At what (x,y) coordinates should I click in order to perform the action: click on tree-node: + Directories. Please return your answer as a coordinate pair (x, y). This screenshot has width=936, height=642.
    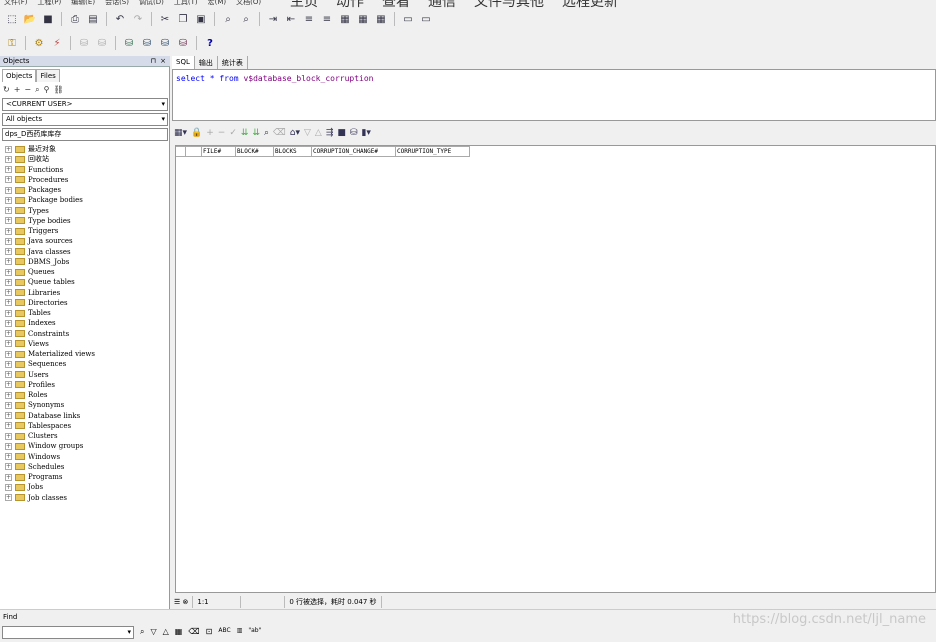
    Looking at the image, I should click on (84, 303).